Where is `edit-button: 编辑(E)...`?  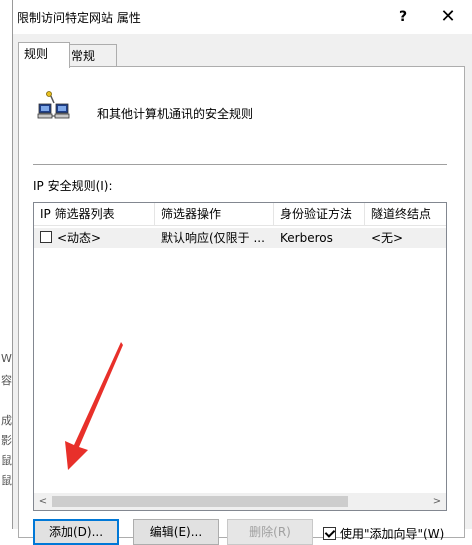 edit-button: 编辑(E)... is located at coordinates (176, 532).